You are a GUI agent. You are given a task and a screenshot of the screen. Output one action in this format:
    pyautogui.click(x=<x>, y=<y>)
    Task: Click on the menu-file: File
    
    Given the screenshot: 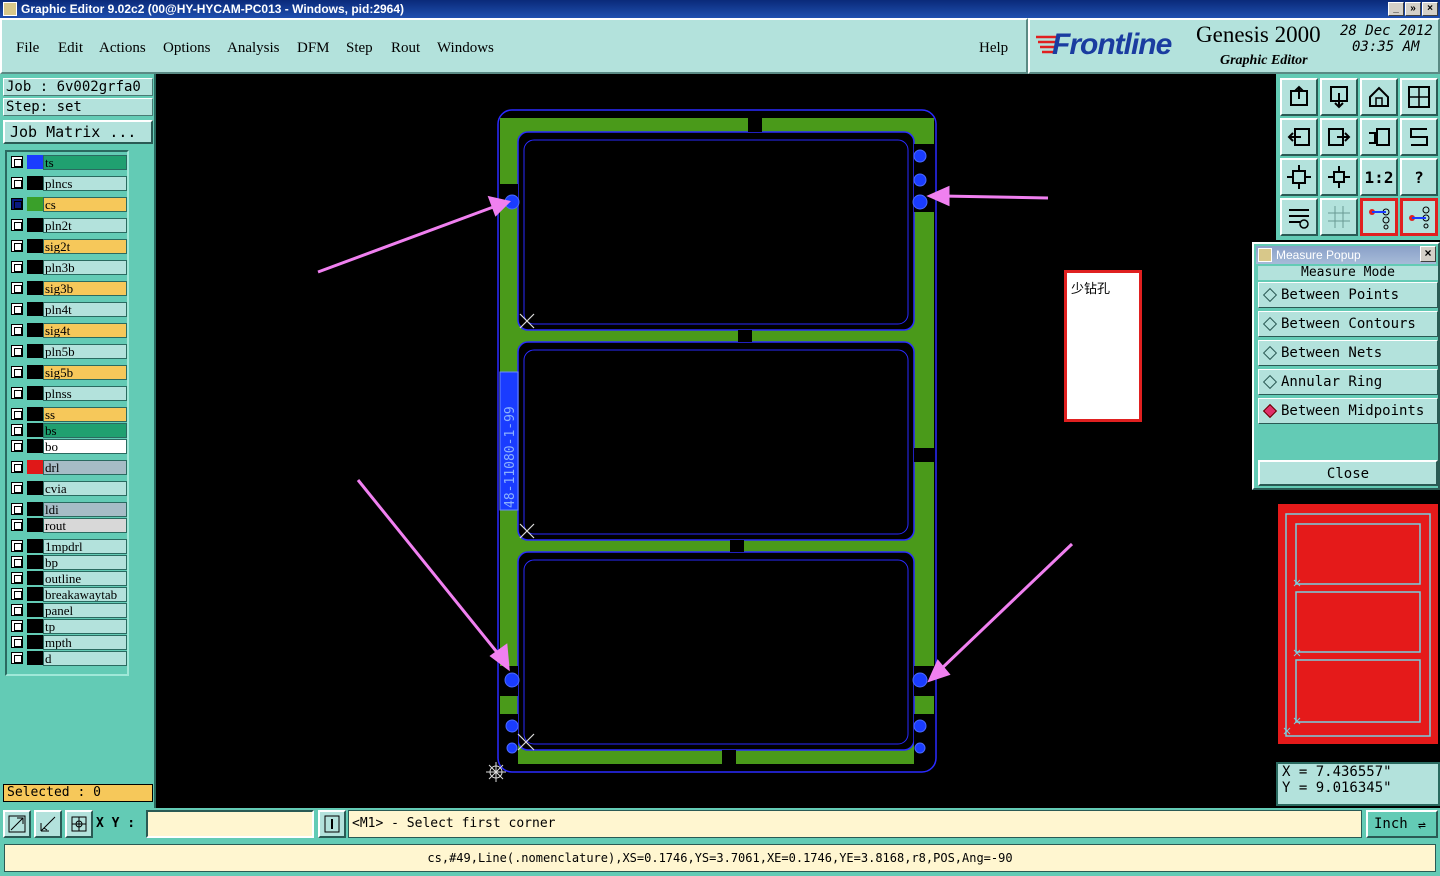 What is the action you would take?
    pyautogui.click(x=27, y=48)
    